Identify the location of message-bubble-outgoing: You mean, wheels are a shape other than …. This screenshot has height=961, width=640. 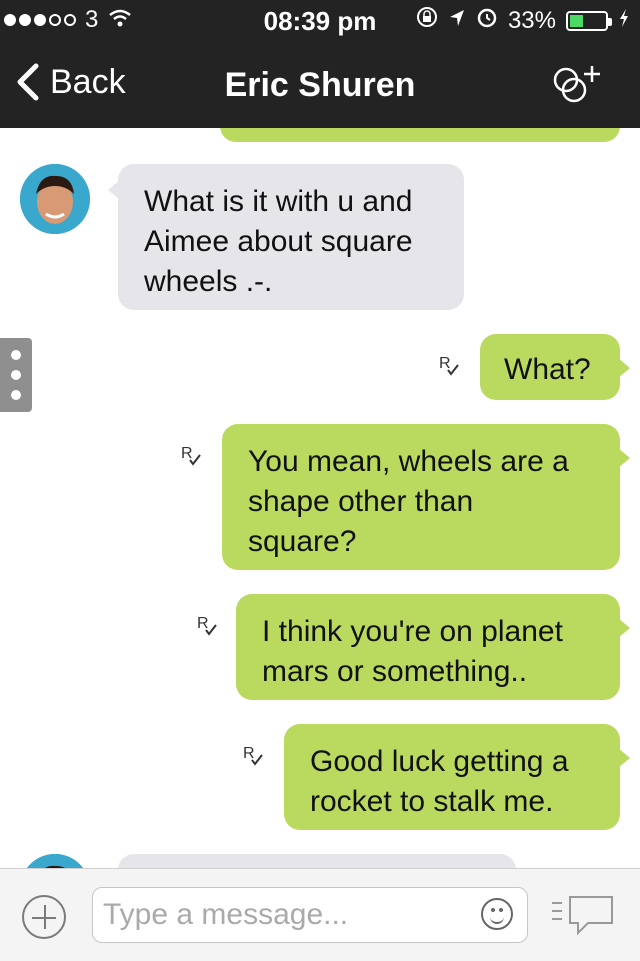
(426, 497).